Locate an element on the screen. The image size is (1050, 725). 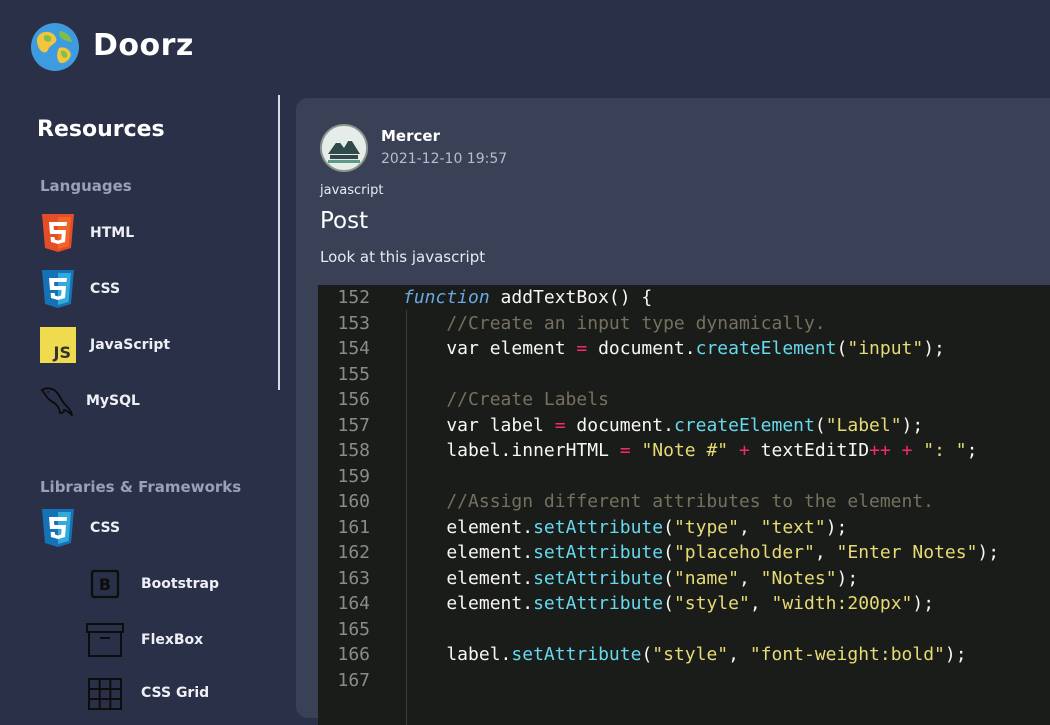
sidebar-item-css-framework: CSS is located at coordinates (80, 528).